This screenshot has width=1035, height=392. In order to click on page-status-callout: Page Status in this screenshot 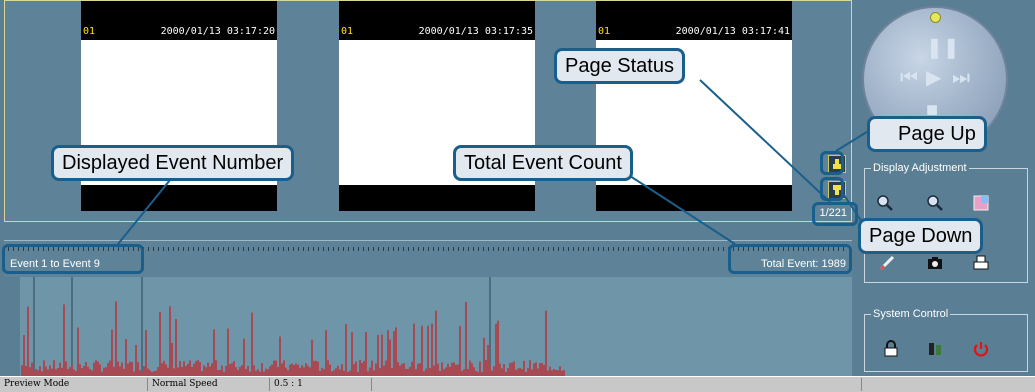, I will do `click(619, 66)`.